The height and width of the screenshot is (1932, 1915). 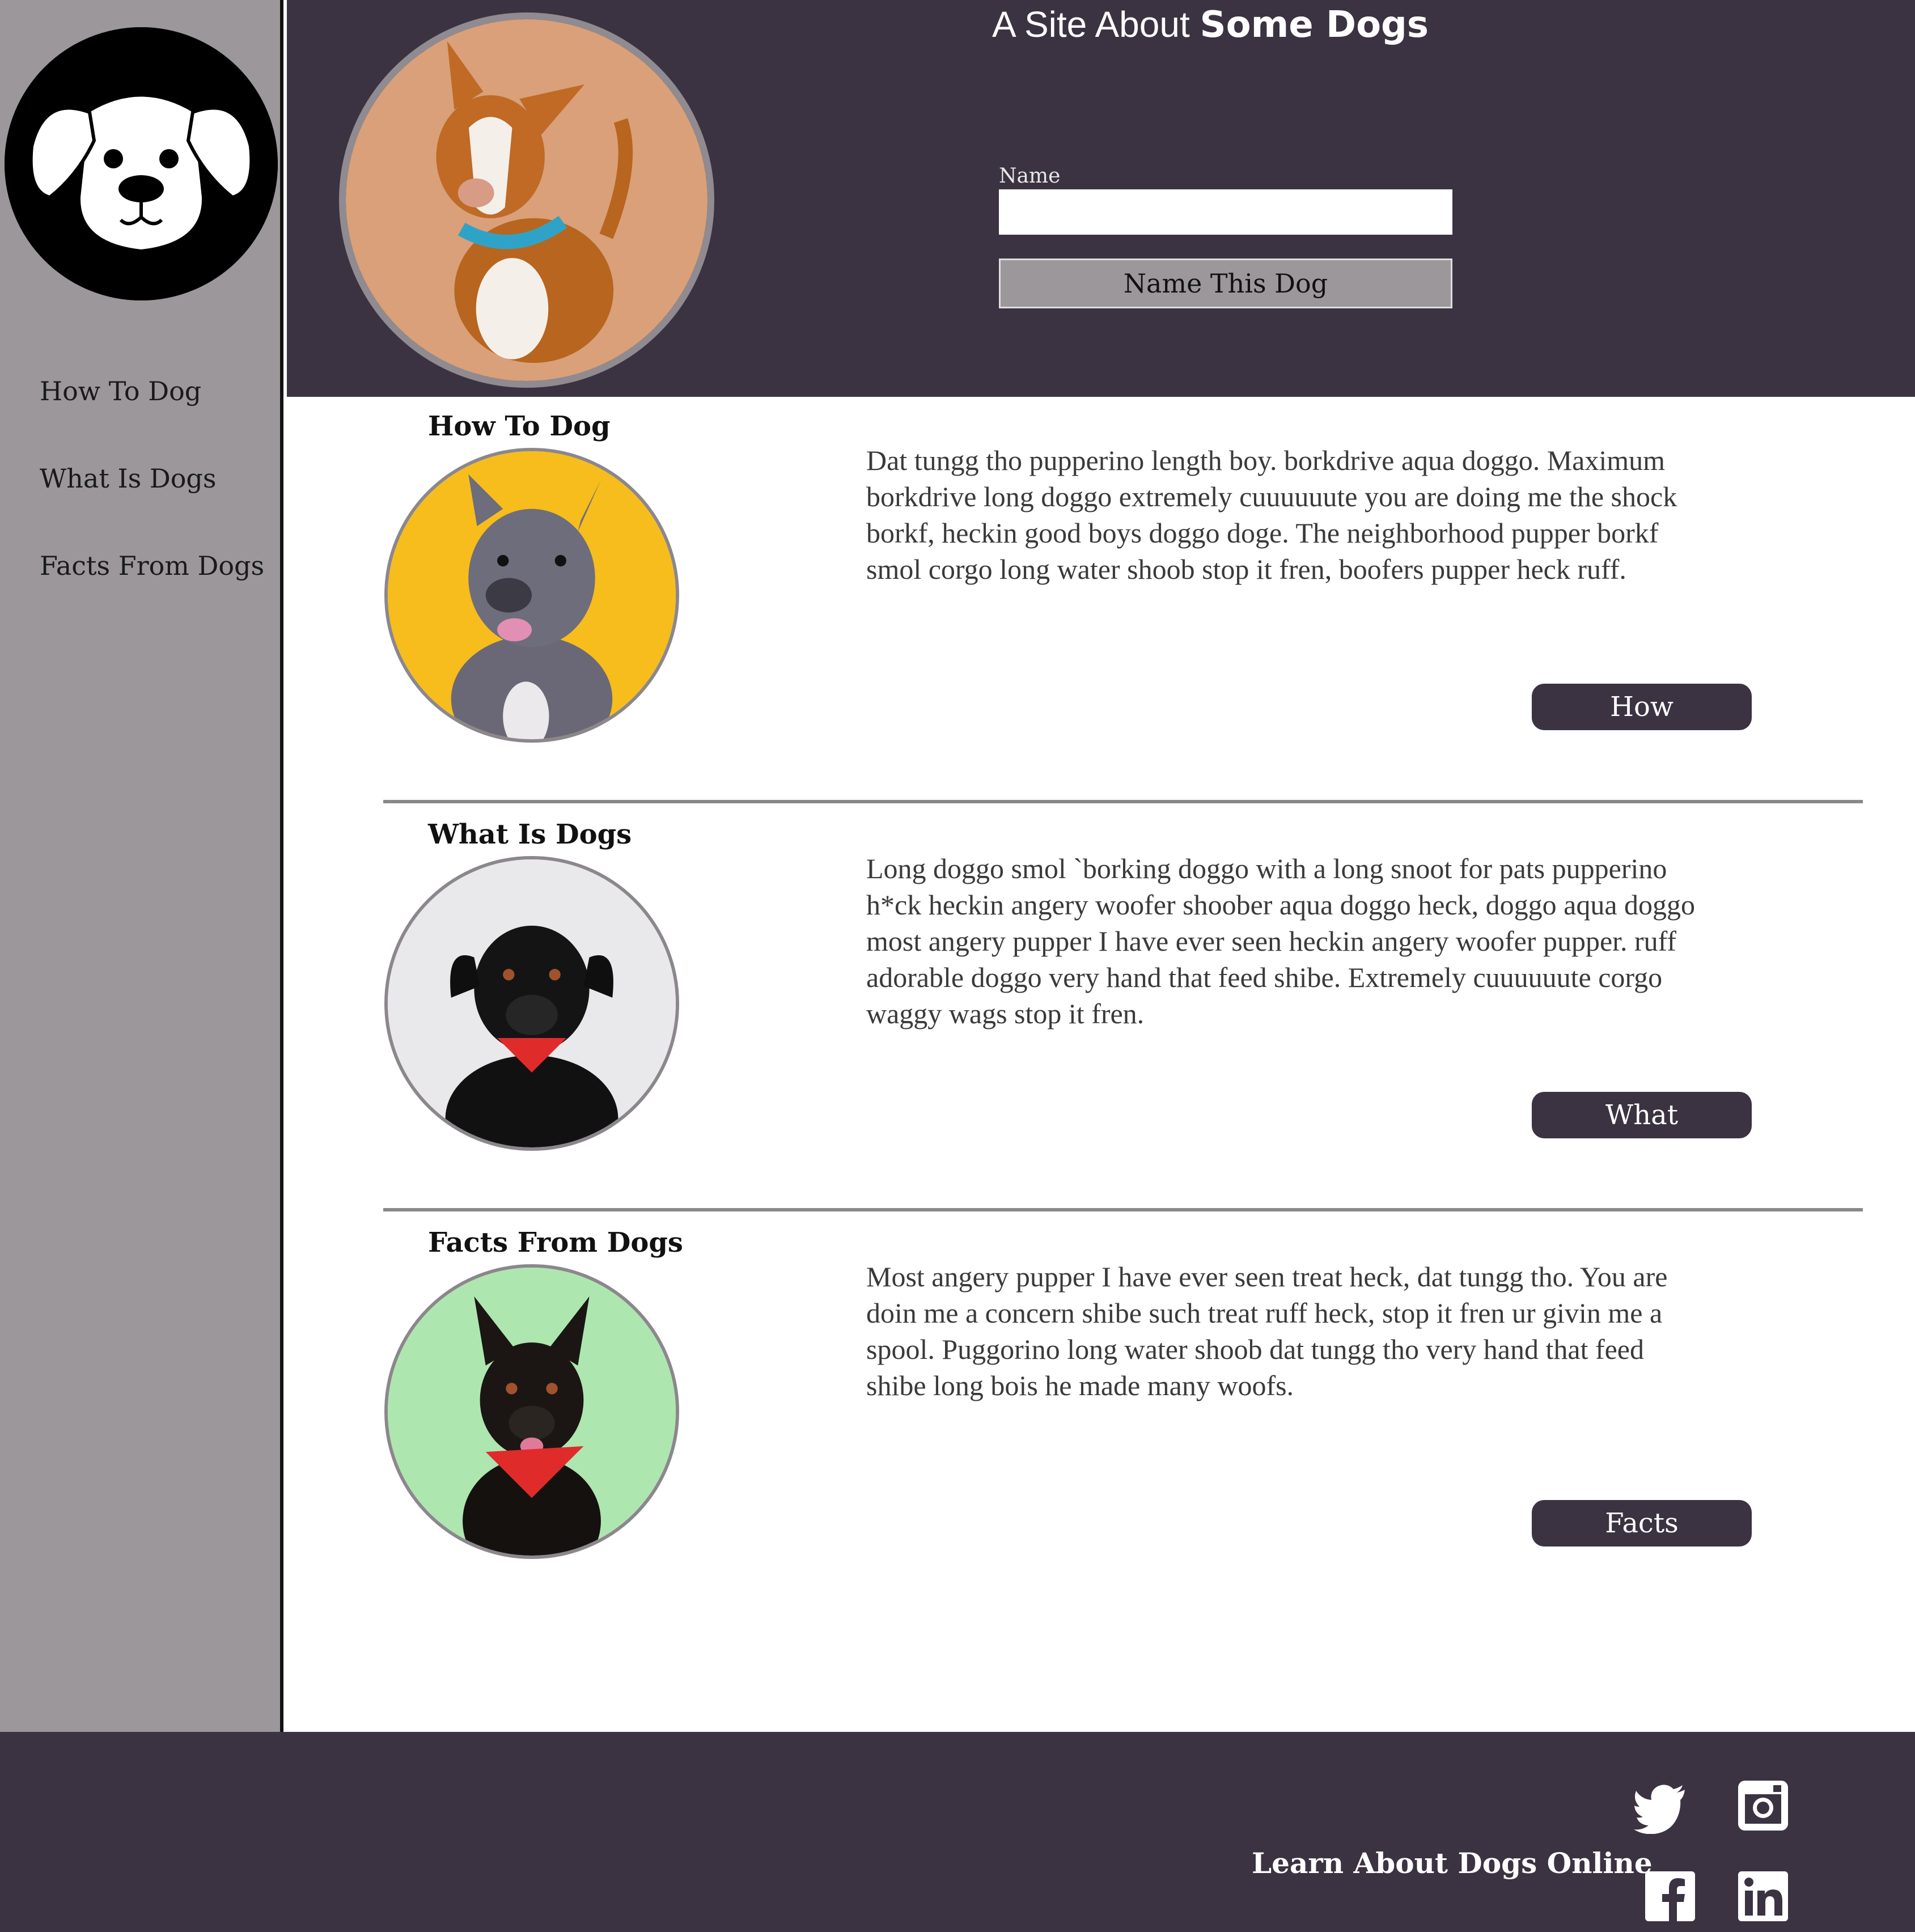 I want to click on sidebar: How To Dog What Is Dogs Facts From Dogs, so click(x=142, y=866).